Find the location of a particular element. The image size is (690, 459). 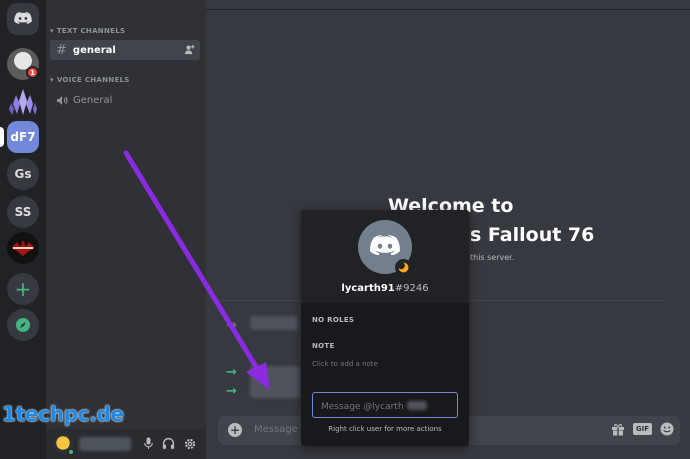

home-button is located at coordinates (23, 19).